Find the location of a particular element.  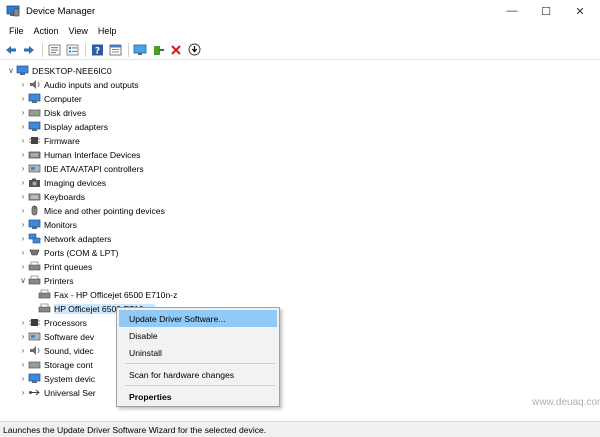

tree-item-network: › Network adapters is located at coordinates (65, 238).